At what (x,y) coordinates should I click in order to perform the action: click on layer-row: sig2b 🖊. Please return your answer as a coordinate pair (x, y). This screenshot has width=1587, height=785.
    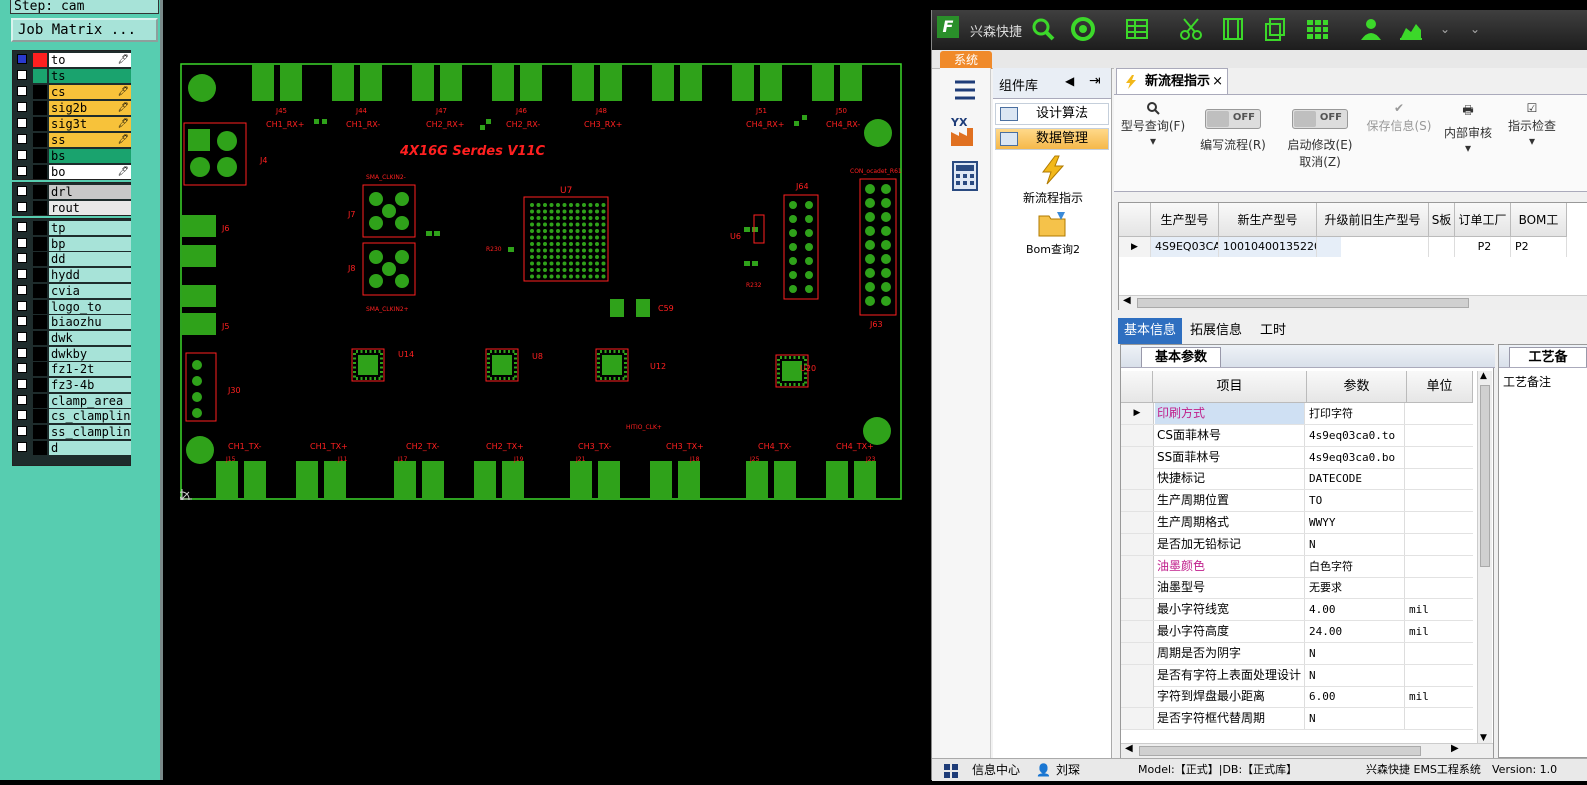
    Looking at the image, I should click on (73, 108).